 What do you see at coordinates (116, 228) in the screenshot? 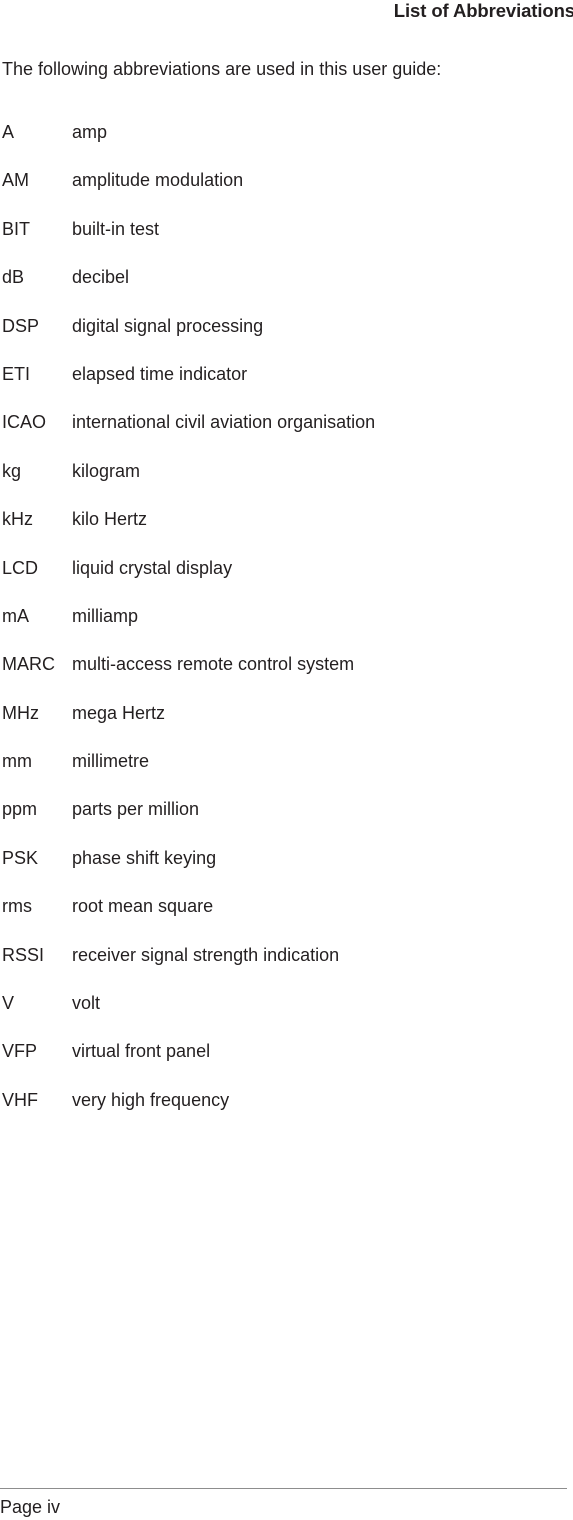
I see `abbreviation-definition: built-in test` at bounding box center [116, 228].